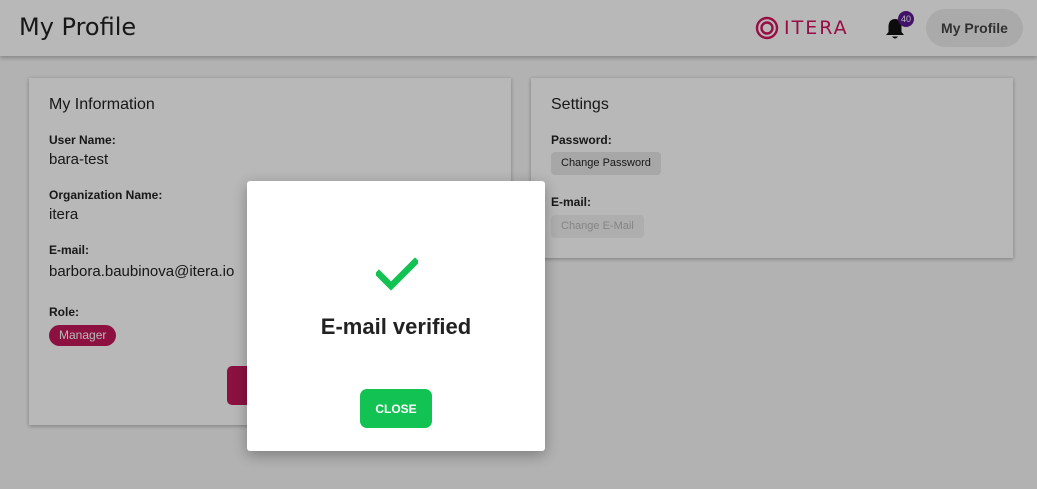 This screenshot has height=489, width=1037. Describe the element at coordinates (396, 408) in the screenshot. I see `close-button: CLOSE` at that location.